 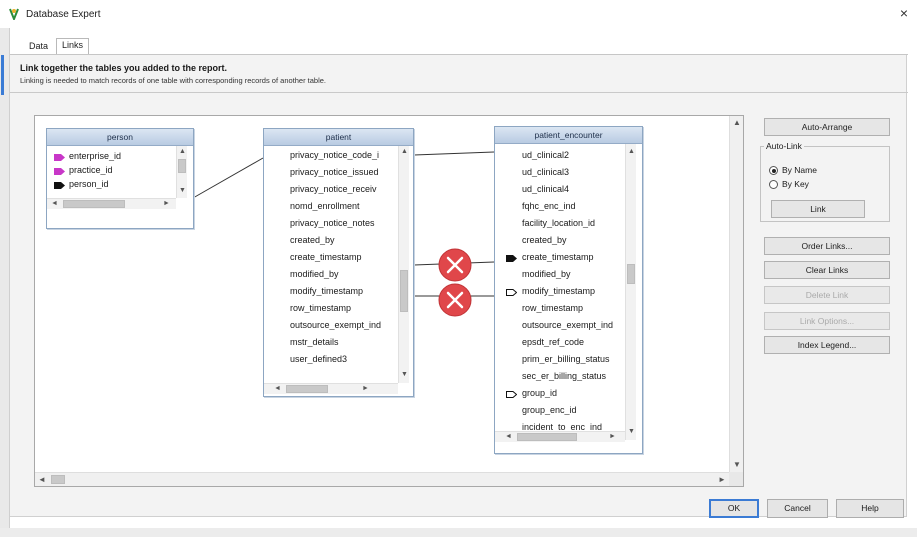 I want to click on tab-data: Data, so click(x=38, y=47).